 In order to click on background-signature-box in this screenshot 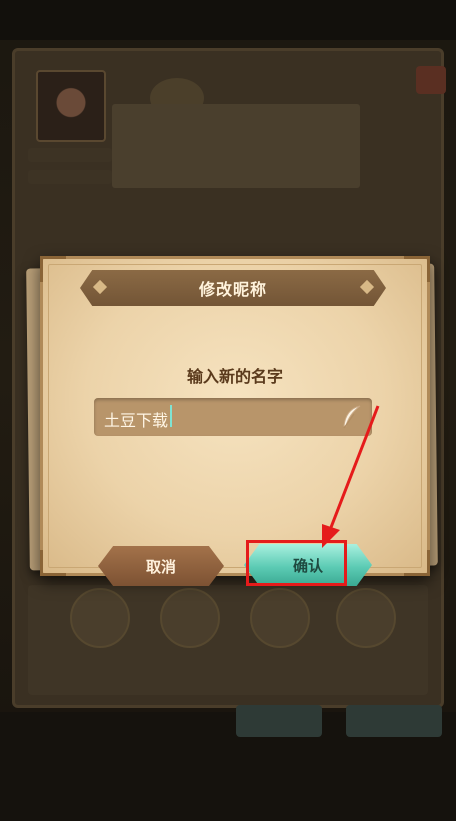, I will do `click(236, 146)`.